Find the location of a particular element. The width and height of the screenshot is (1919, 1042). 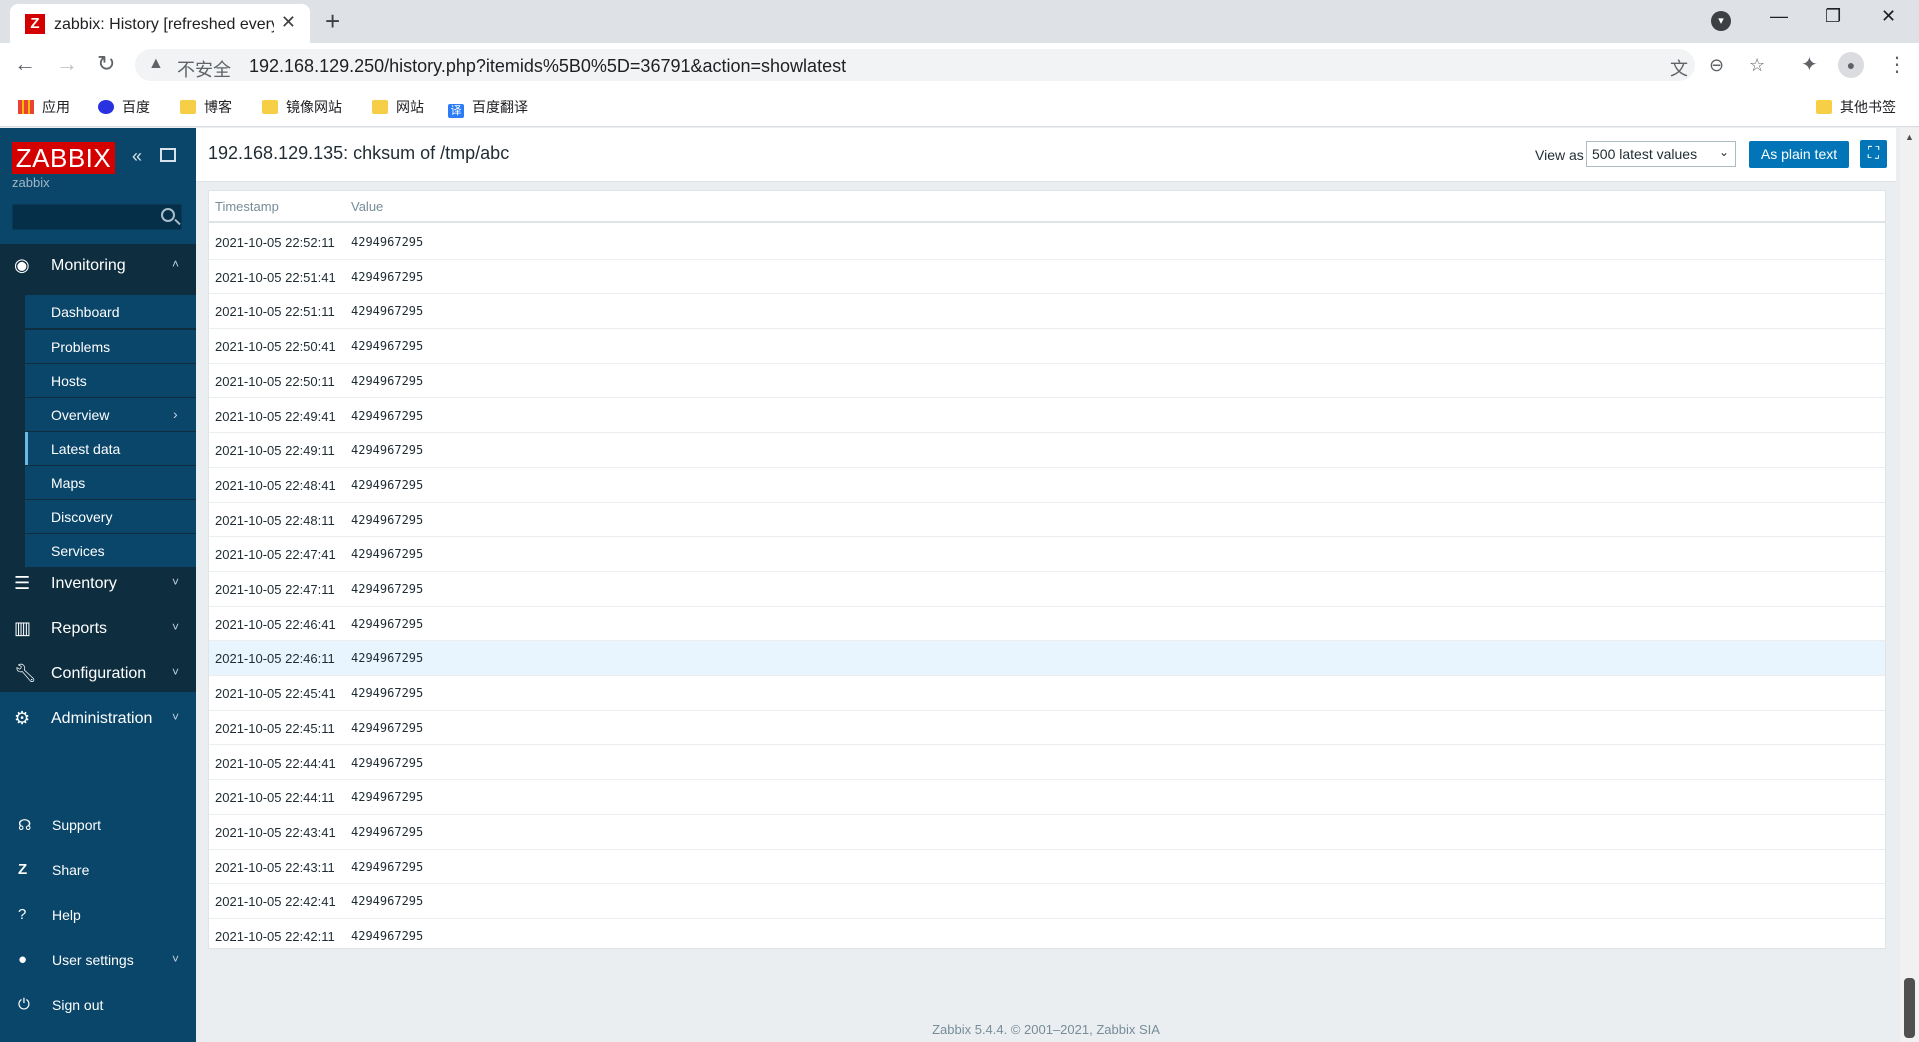

sidebar-item-problems: Problems is located at coordinates (110, 346).